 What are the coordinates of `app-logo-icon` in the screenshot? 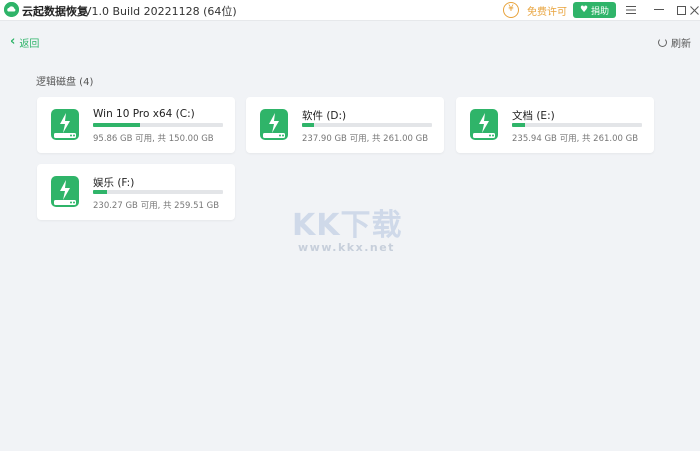 It's located at (11, 9).